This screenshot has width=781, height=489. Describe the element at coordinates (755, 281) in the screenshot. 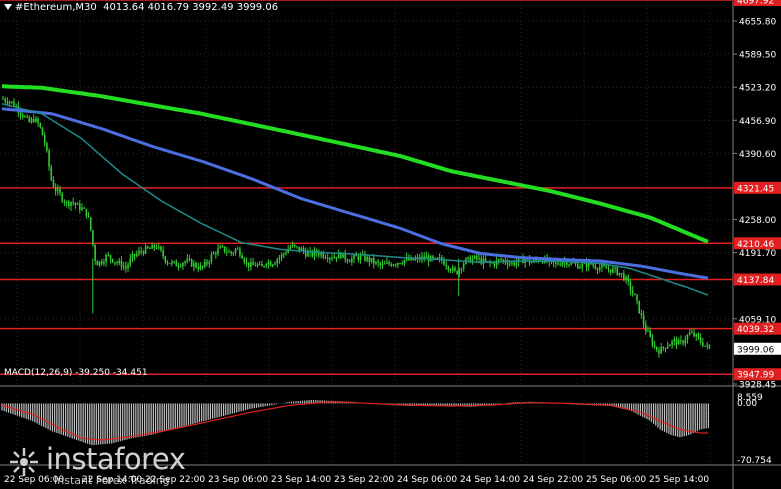

I see `level-price-label: 4137.84` at that location.